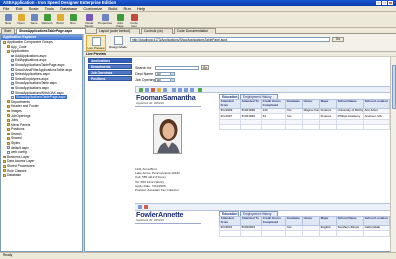 This screenshot has height=259, width=396. Describe the element at coordinates (112, 8) in the screenshot. I see `menu-build: Build` at that location.